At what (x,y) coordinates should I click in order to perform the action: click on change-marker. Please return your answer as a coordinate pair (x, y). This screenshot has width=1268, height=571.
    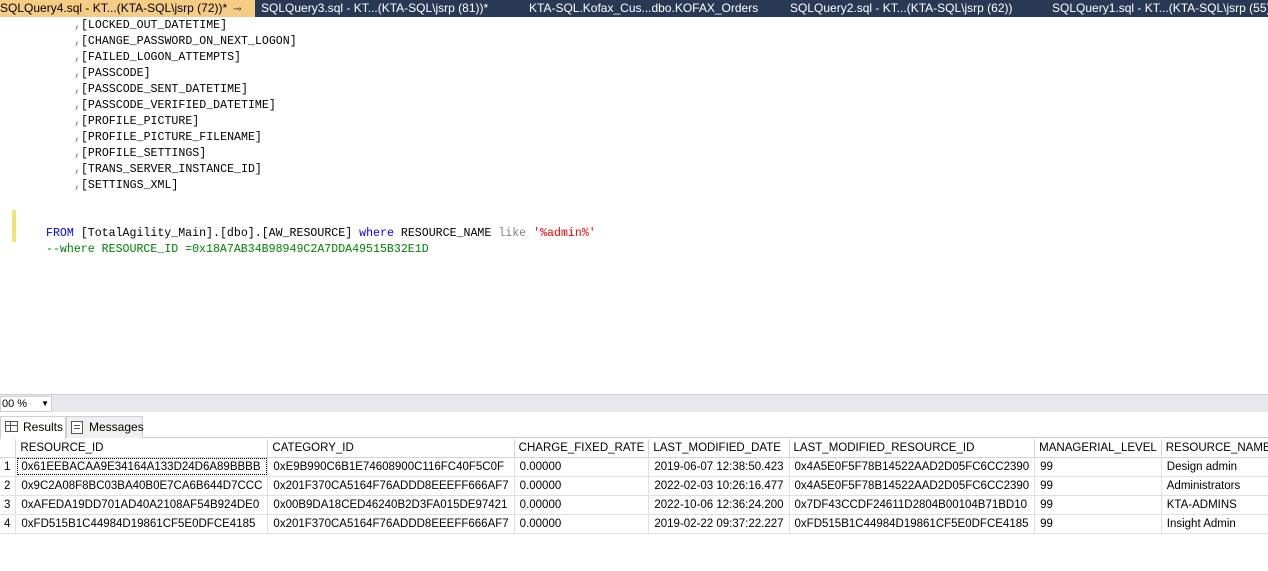
    Looking at the image, I should click on (14, 234).